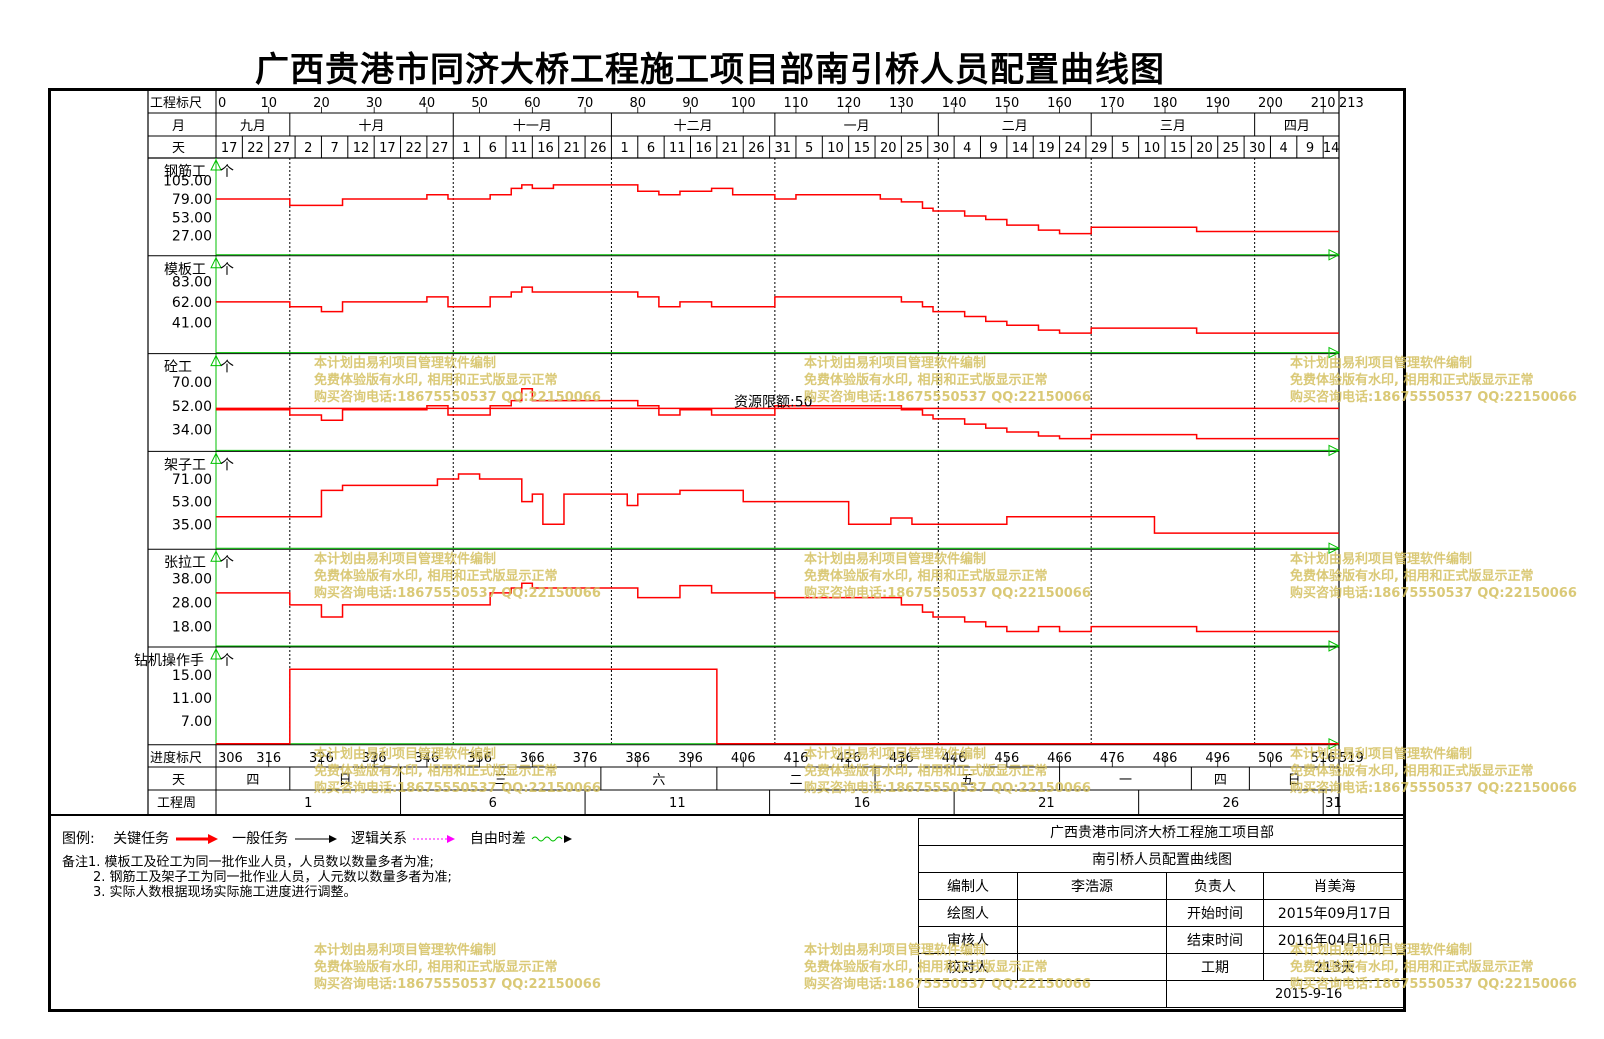 The height and width of the screenshot is (1039, 1604). I want to click on legend-key-arrow-icon, so click(196, 839).